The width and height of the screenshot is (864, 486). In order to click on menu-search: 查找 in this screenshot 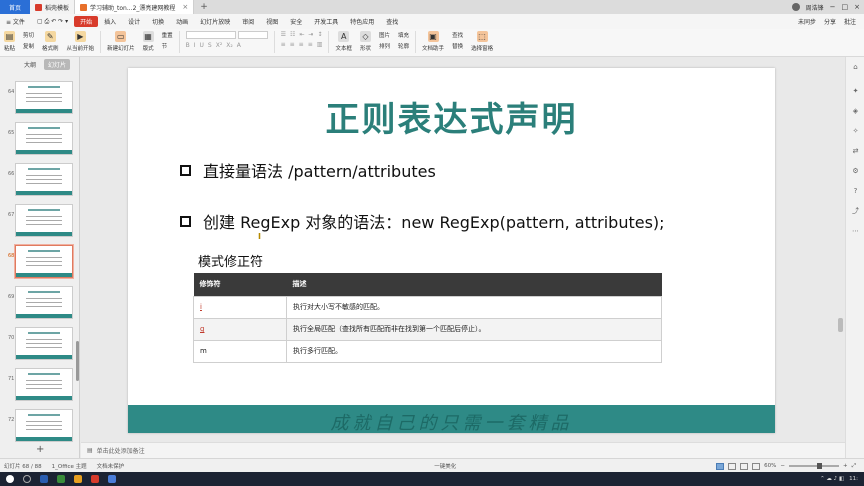, I will do `click(392, 21)`.